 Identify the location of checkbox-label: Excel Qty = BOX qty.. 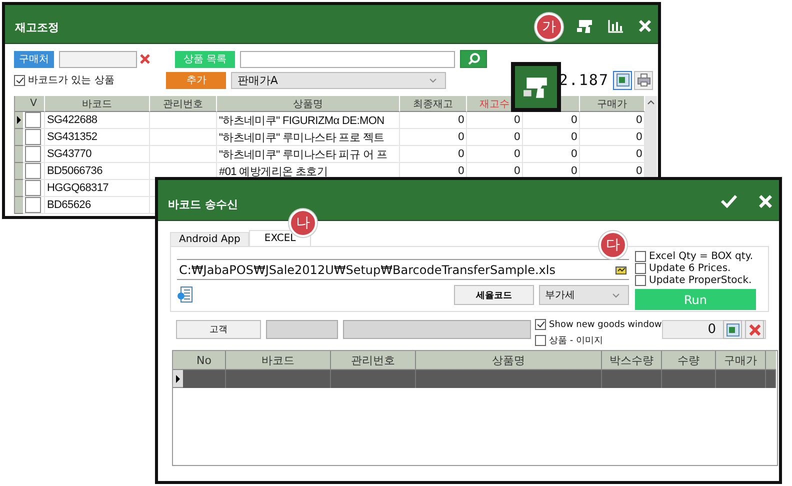
(701, 256).